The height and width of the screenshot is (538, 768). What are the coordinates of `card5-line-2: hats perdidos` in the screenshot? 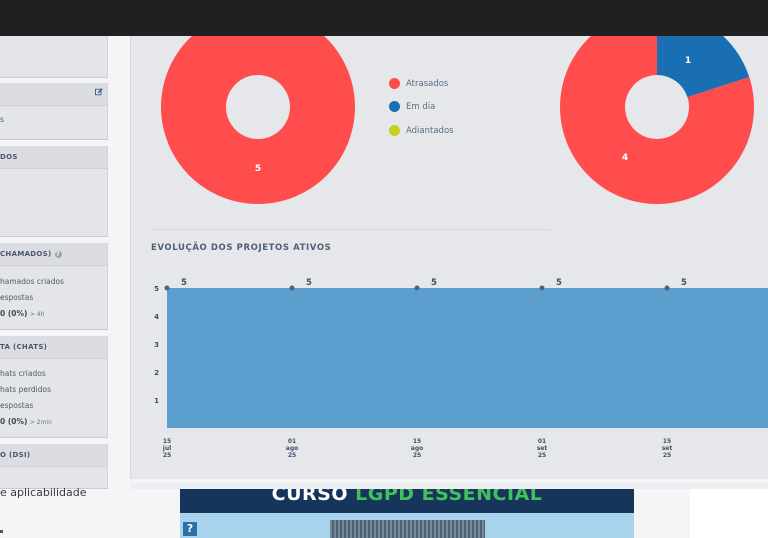 It's located at (26, 389).